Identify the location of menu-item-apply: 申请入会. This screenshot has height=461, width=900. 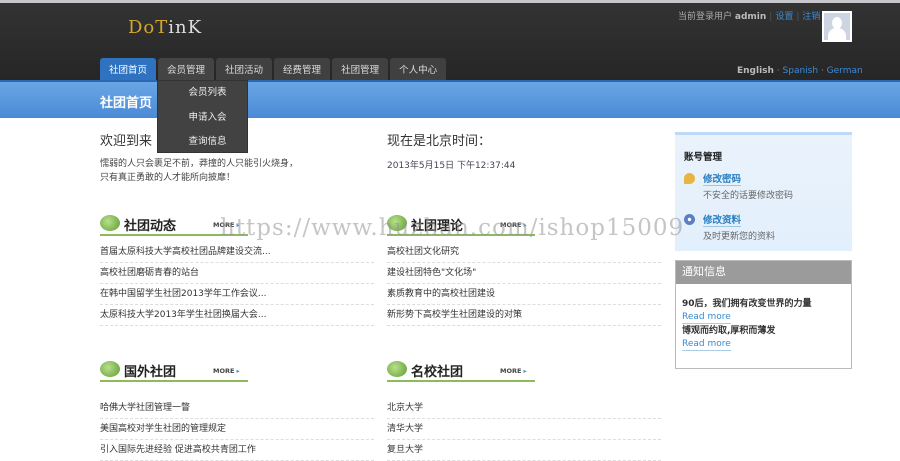
(202, 118).